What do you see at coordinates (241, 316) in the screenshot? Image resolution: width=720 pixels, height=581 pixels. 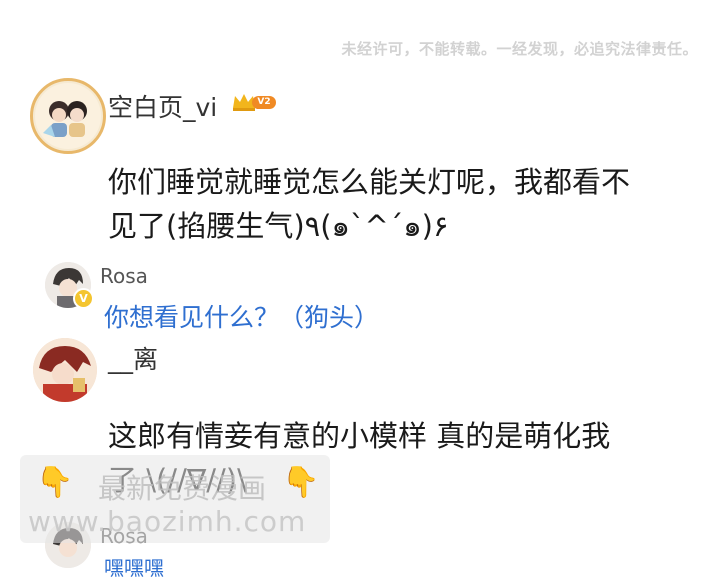 I see `reply-text: 你想看见什么？（狗头）` at bounding box center [241, 316].